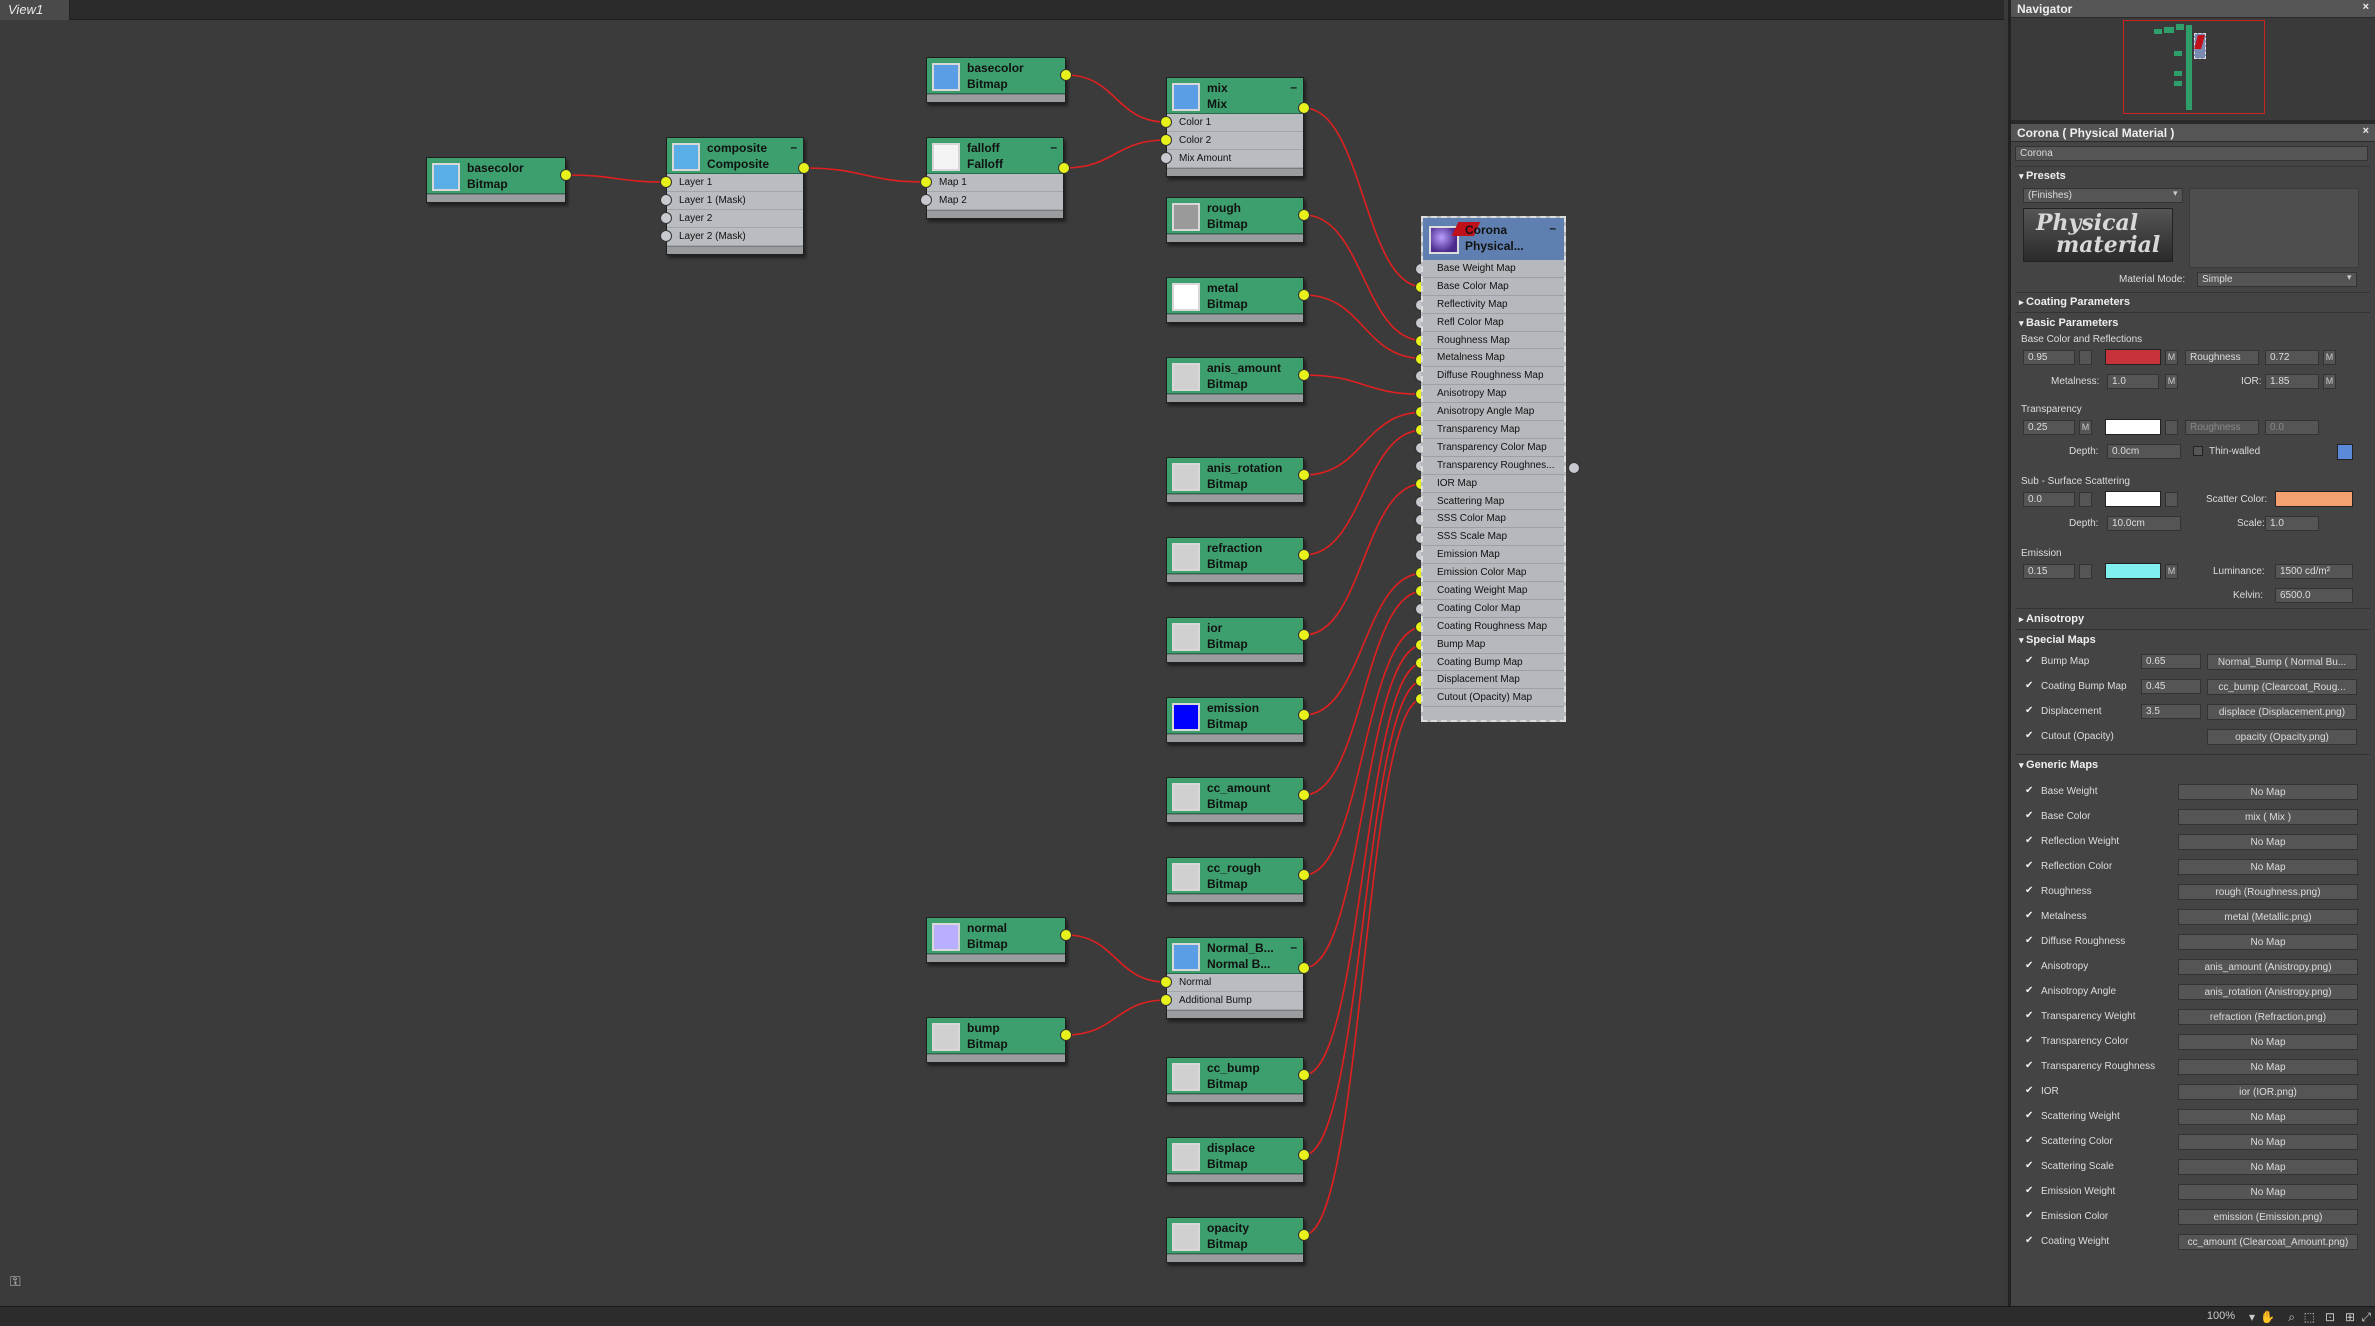 This screenshot has height=1326, width=2375. What do you see at coordinates (2291, 1317) in the screenshot?
I see `zoom-icon: ⌕` at bounding box center [2291, 1317].